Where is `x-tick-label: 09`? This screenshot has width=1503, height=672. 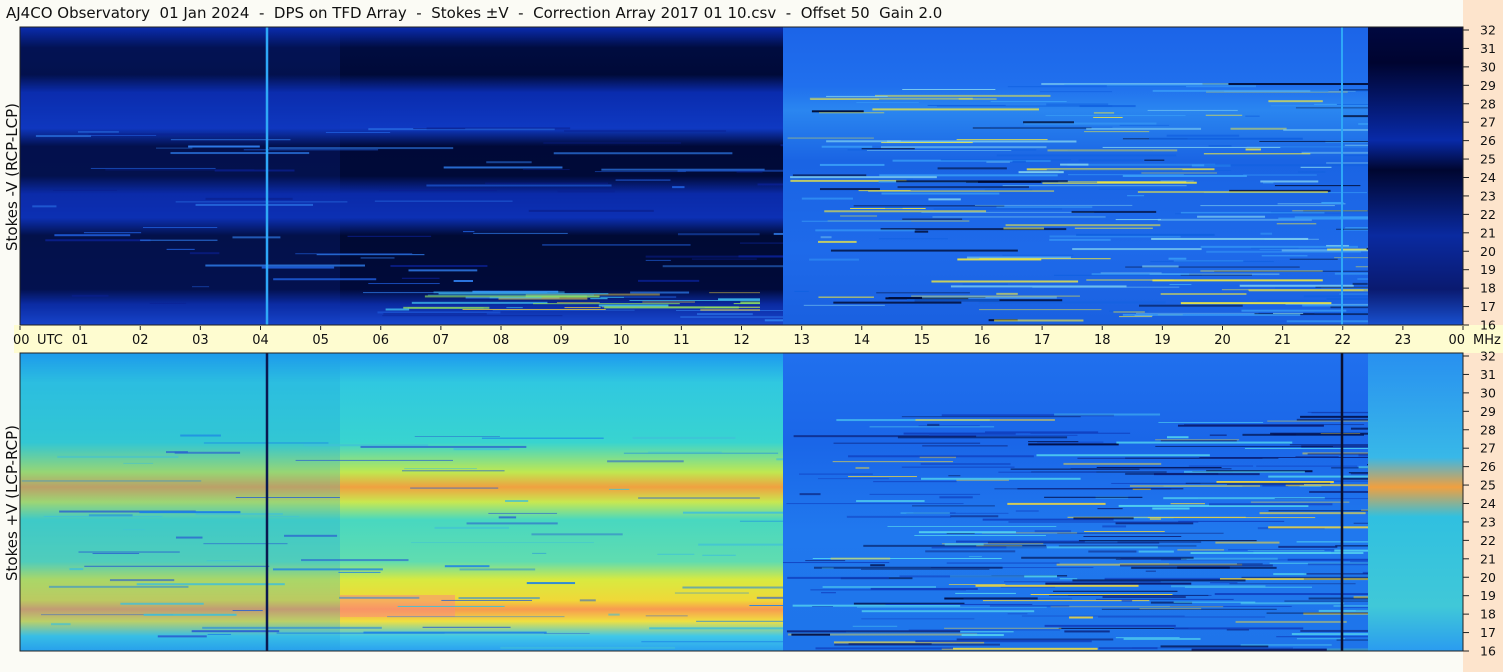
x-tick-label: 09 is located at coordinates (561, 340).